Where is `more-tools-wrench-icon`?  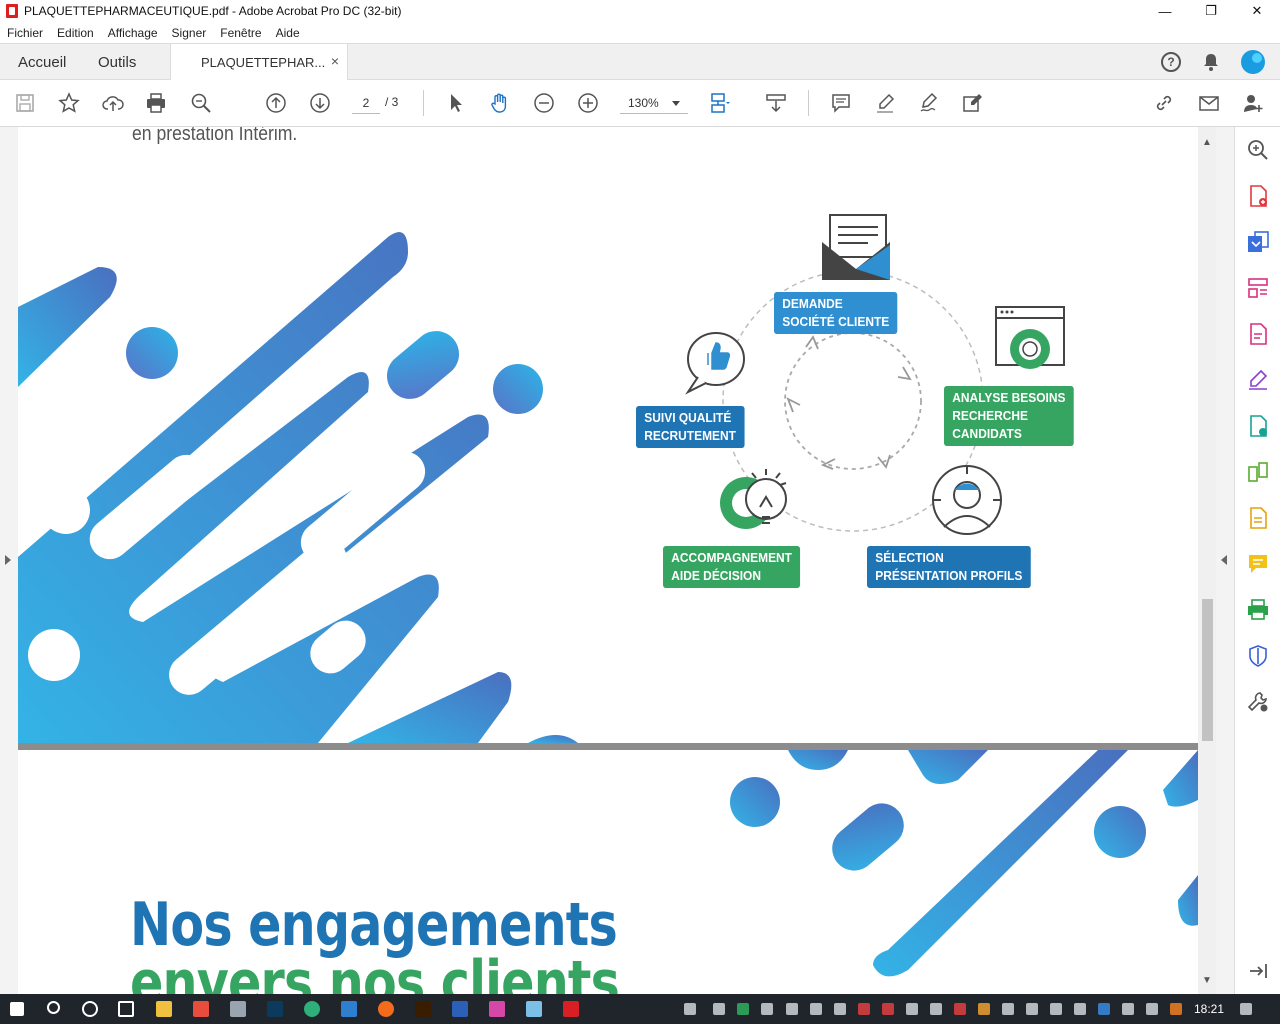 more-tools-wrench-icon is located at coordinates (1258, 702).